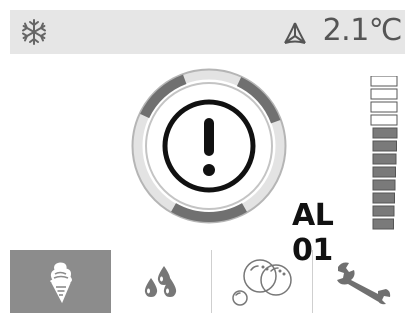 The image size is (415, 313). I want to click on bubbles-icon, so click(262, 282).